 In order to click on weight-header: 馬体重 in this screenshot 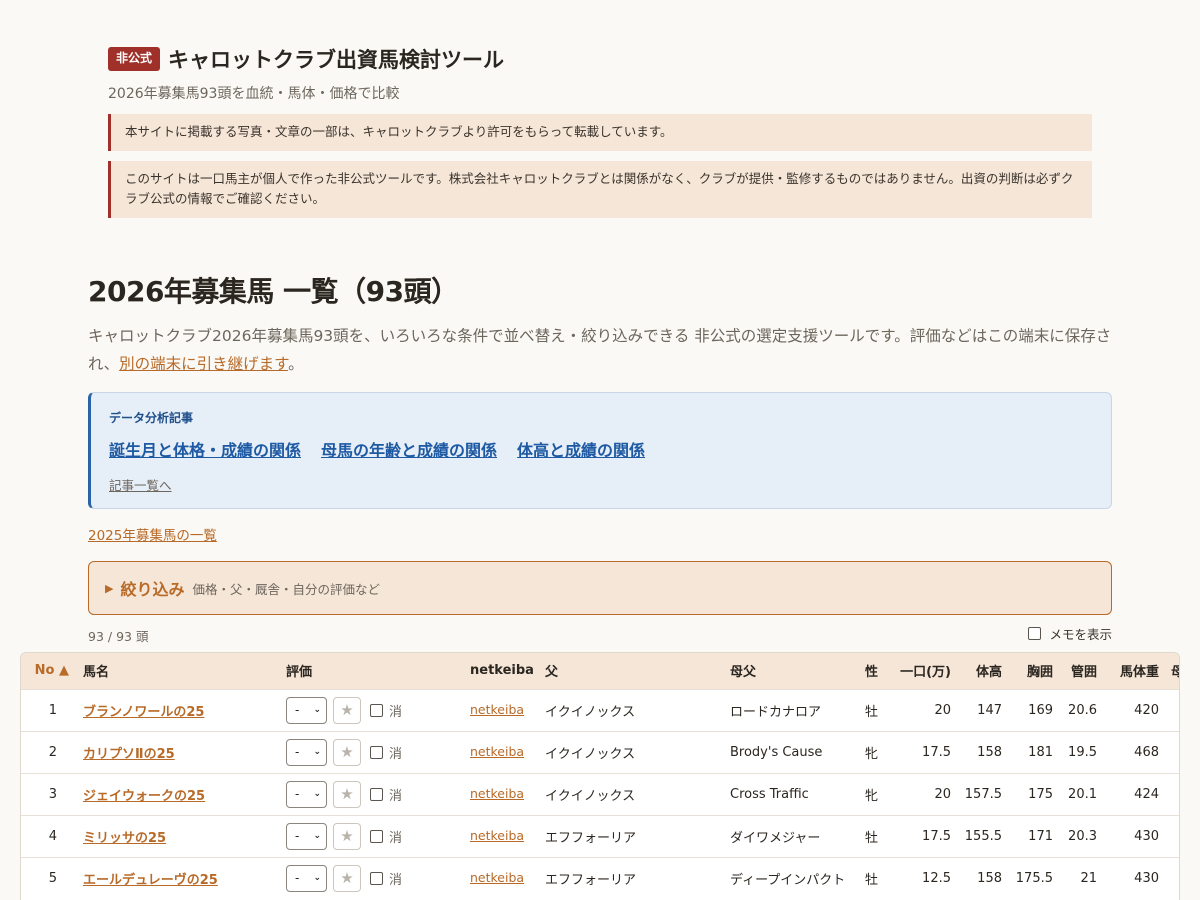, I will do `click(1134, 671)`.